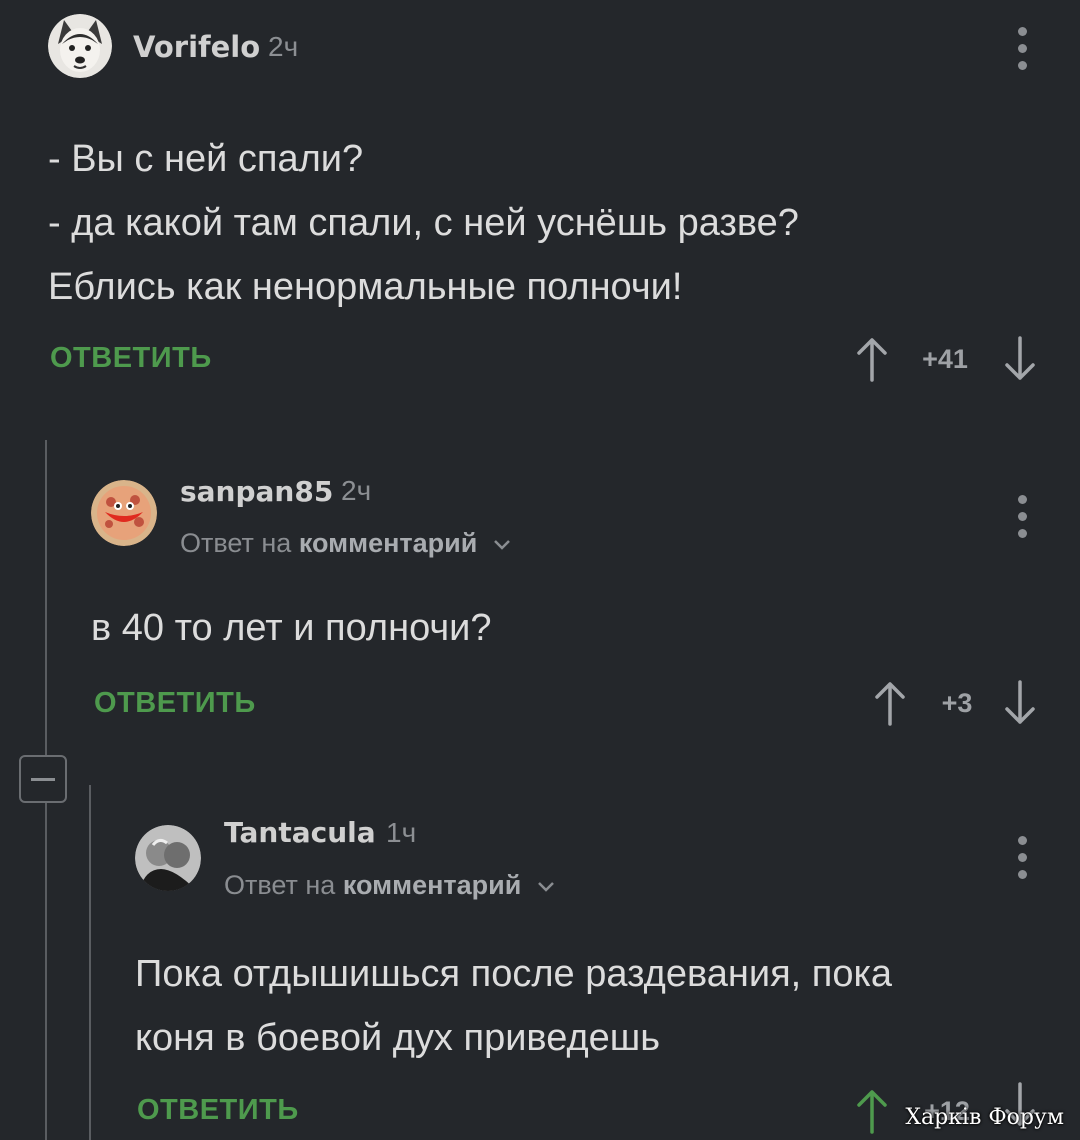 This screenshot has height=1140, width=1080. What do you see at coordinates (398, 1038) in the screenshot?
I see `comment-line: коня в боевой дух приведешь` at bounding box center [398, 1038].